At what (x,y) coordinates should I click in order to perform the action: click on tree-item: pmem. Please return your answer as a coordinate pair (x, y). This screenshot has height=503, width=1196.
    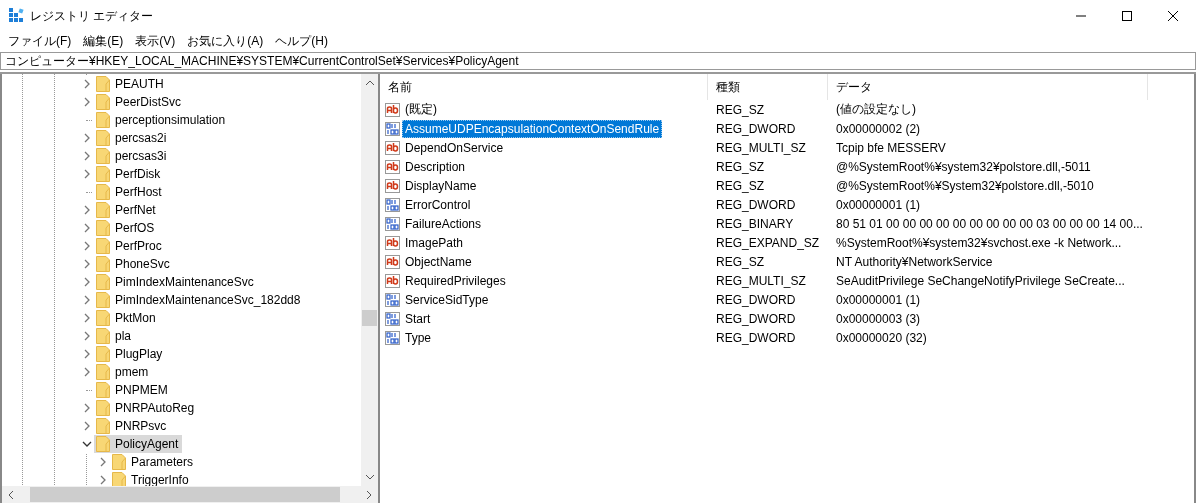
    Looking at the image, I should click on (123, 372).